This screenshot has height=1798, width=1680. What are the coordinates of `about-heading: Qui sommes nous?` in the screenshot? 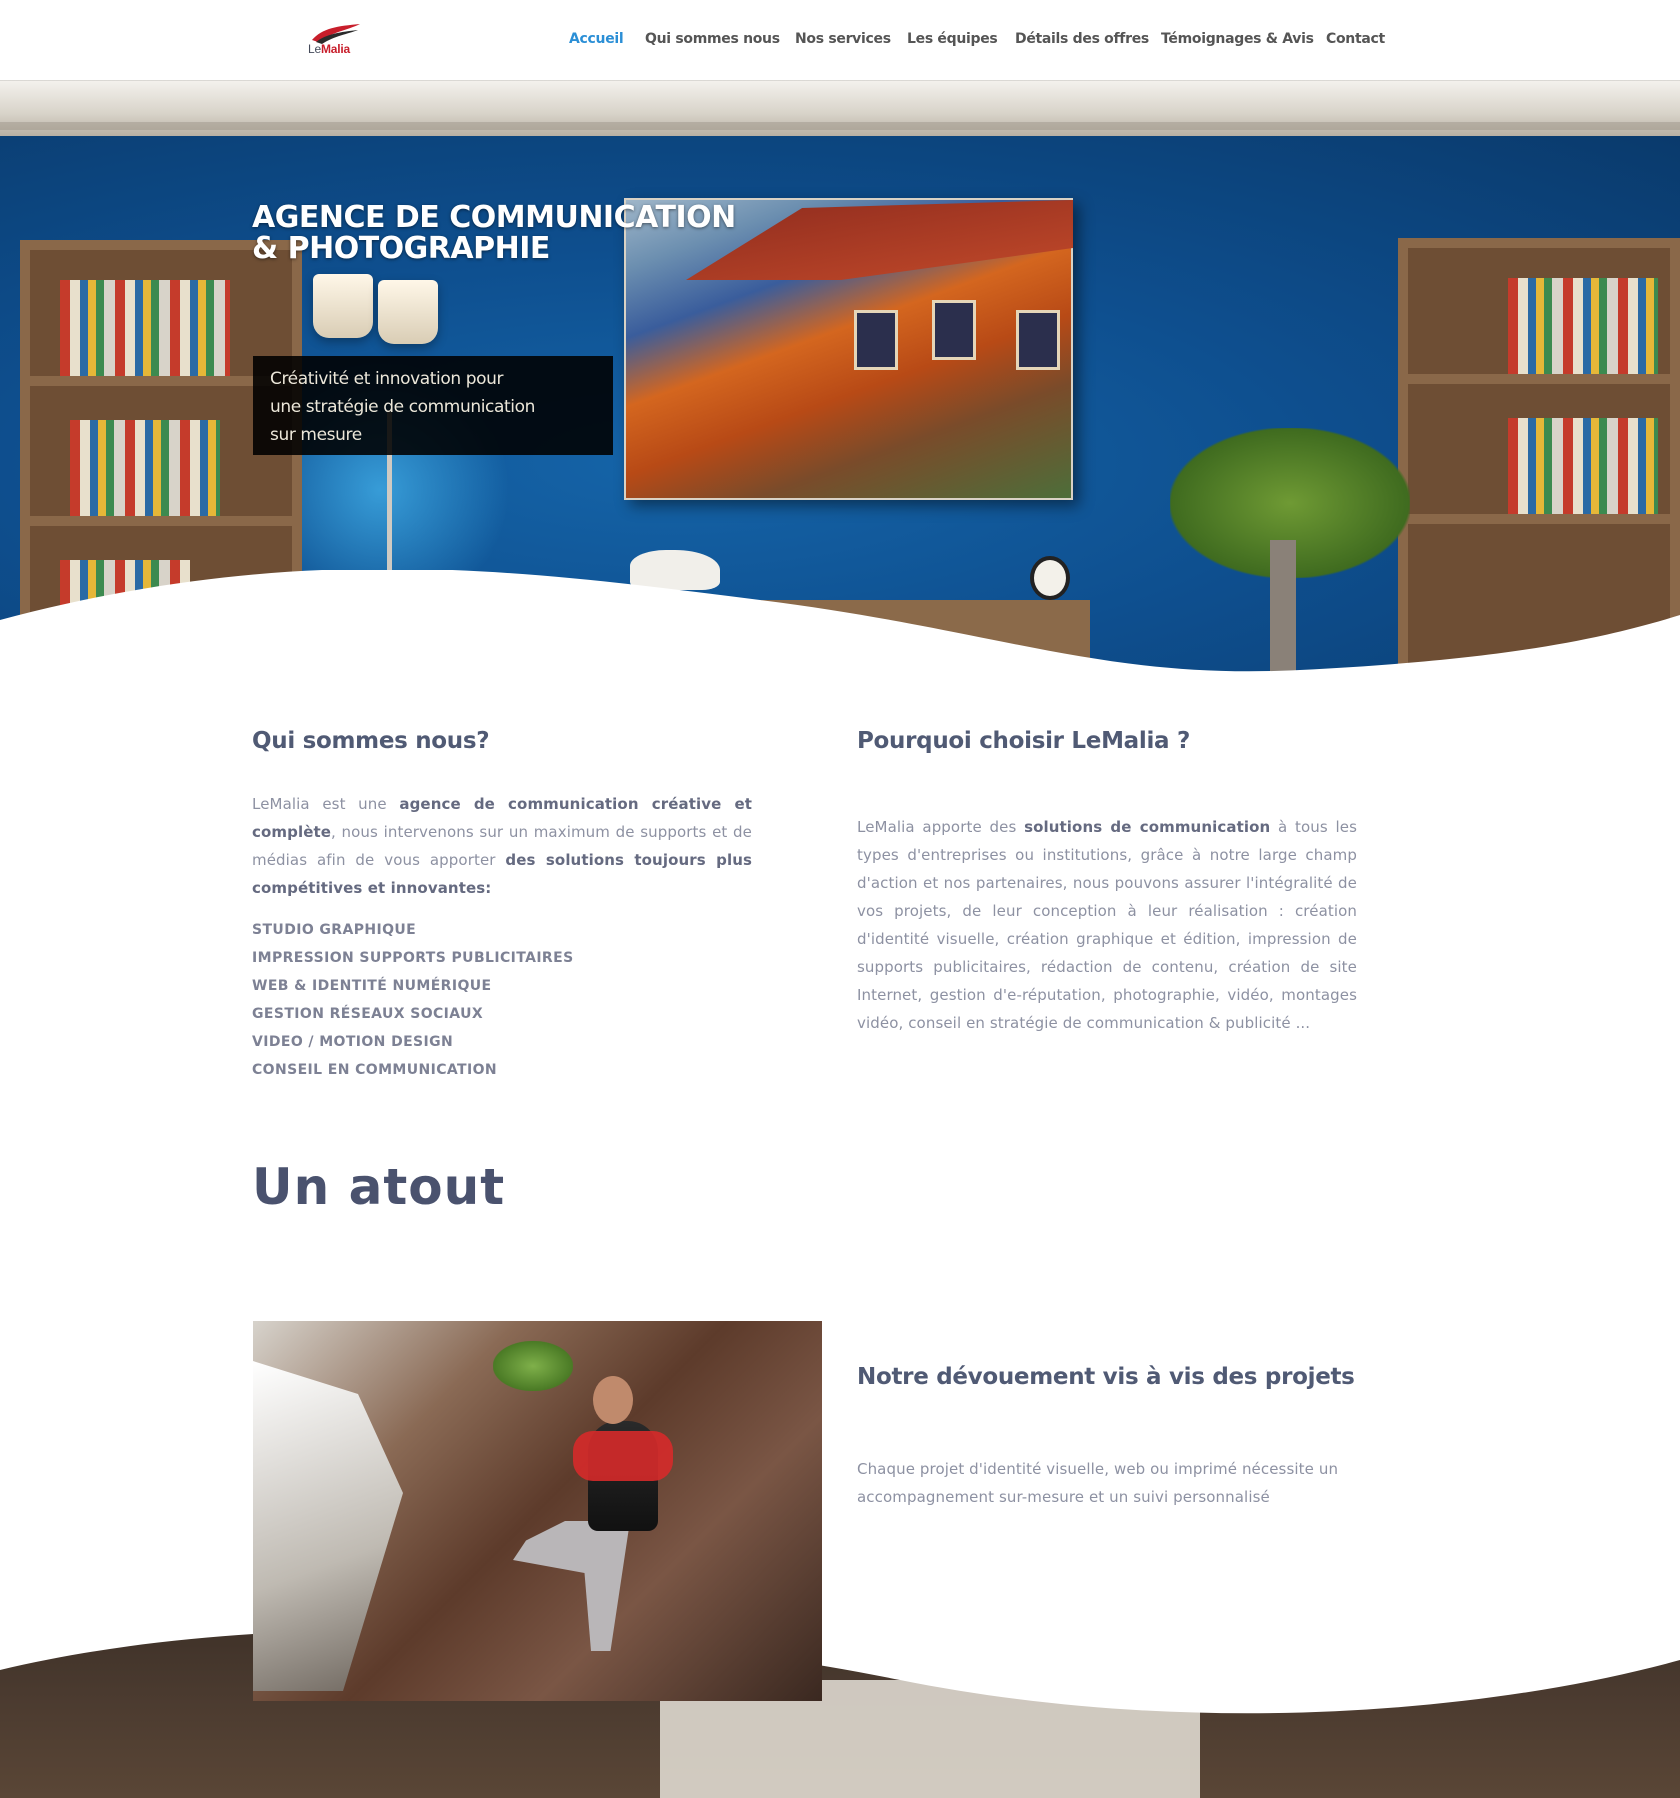 It's located at (371, 741).